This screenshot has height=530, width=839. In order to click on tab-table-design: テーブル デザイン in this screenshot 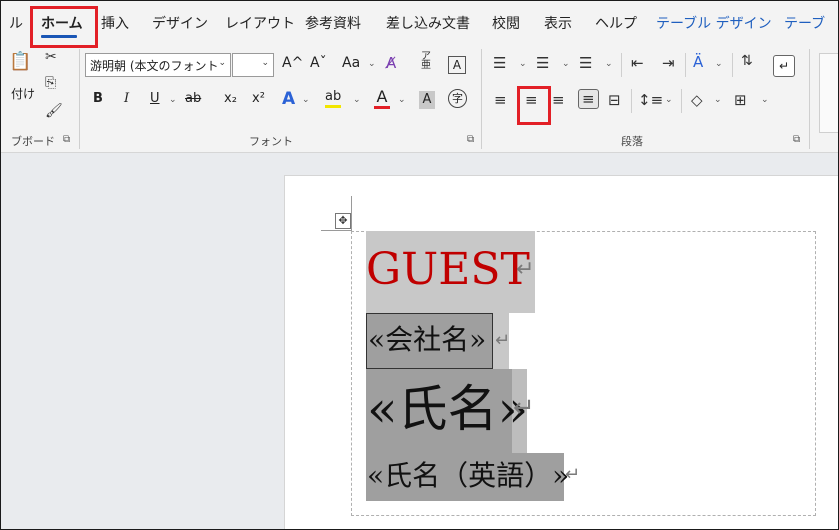, I will do `click(714, 23)`.